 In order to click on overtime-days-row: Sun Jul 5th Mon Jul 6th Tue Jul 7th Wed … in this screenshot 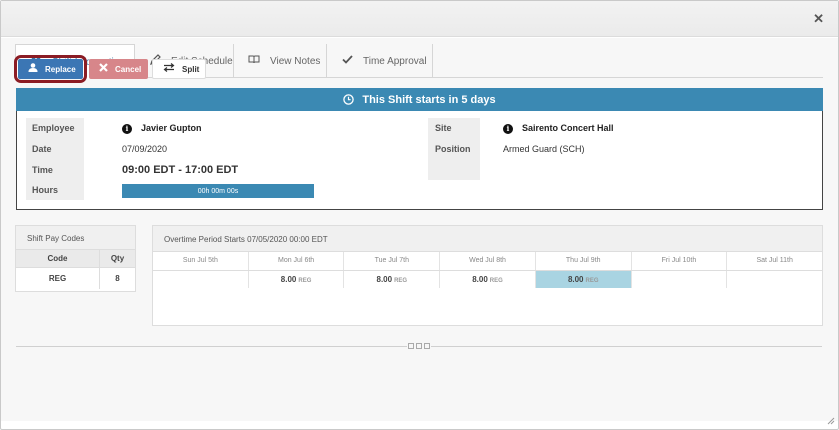, I will do `click(487, 261)`.